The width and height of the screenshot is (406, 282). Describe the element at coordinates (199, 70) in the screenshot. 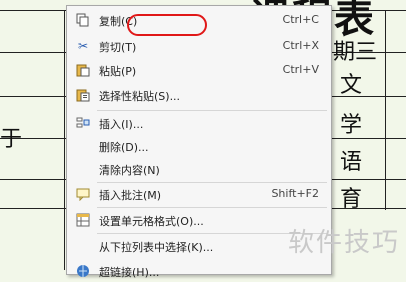

I see `menu-item-paste: 粘贴(P) Ctrl+V` at that location.